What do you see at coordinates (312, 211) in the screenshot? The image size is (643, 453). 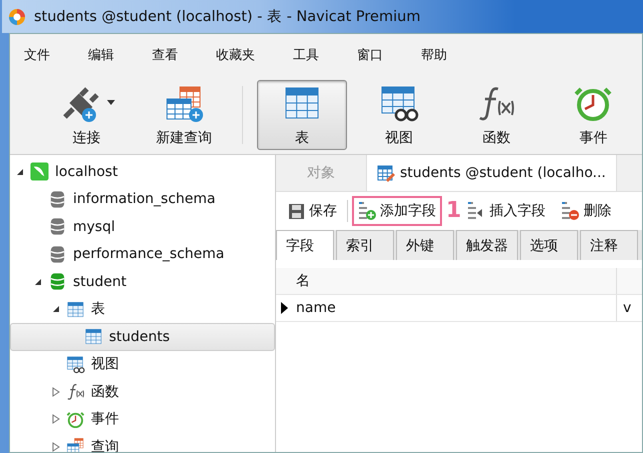 I see `toolbar-button: 保存` at bounding box center [312, 211].